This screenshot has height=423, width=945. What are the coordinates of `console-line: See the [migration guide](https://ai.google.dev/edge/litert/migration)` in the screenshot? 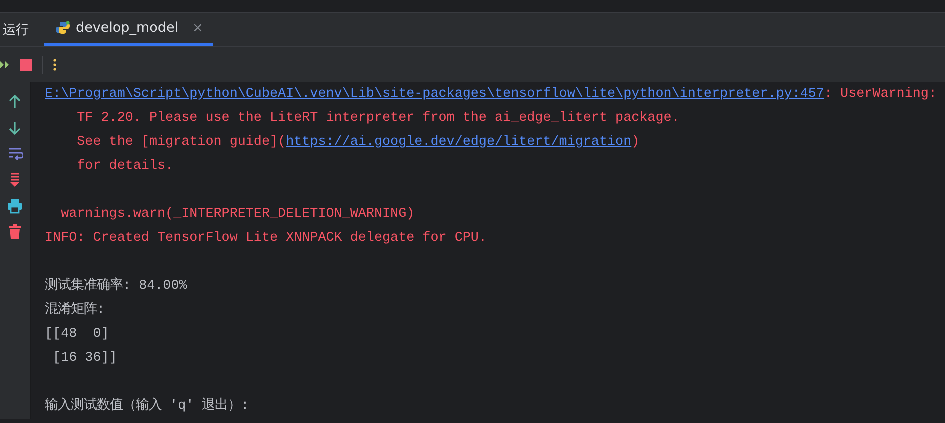 It's located at (358, 143).